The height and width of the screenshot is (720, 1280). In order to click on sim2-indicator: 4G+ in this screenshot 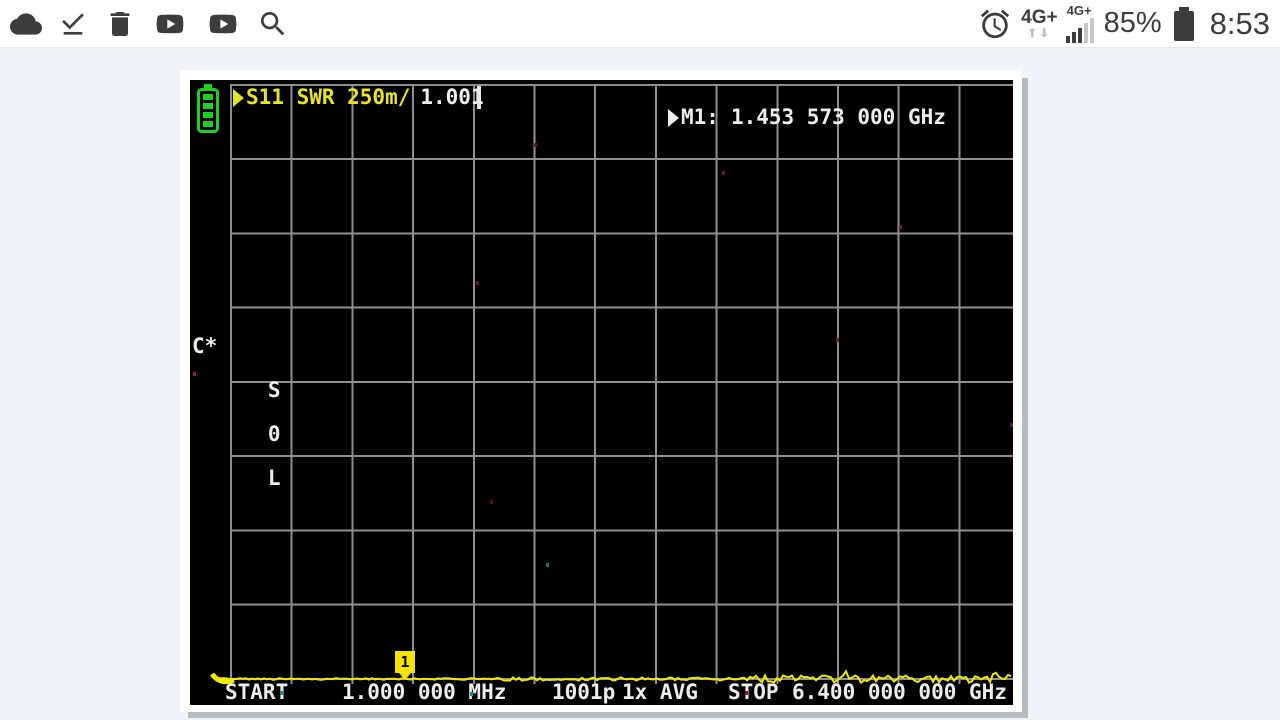, I will do `click(1080, 23)`.